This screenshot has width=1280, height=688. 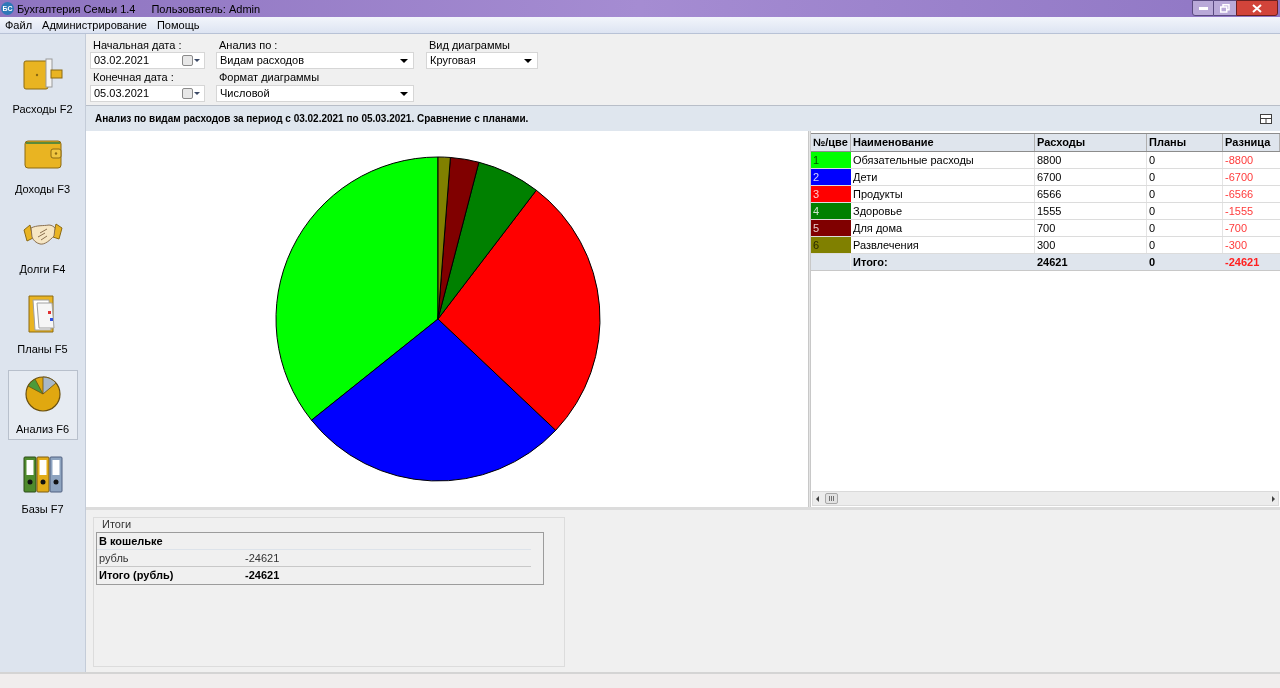 I want to click on restore-icon, so click(x=1225, y=8).